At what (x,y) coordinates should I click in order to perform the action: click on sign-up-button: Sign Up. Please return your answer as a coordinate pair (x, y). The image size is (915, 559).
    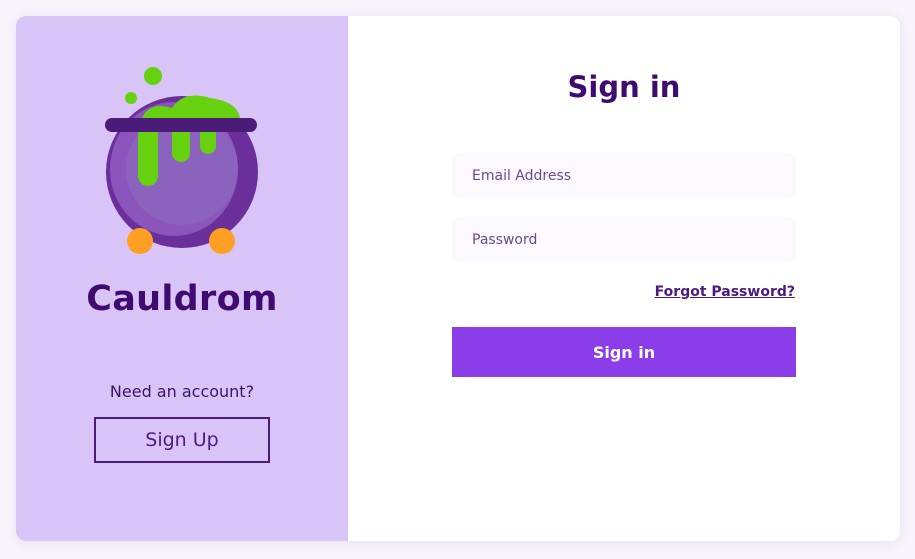
    Looking at the image, I should click on (182, 440).